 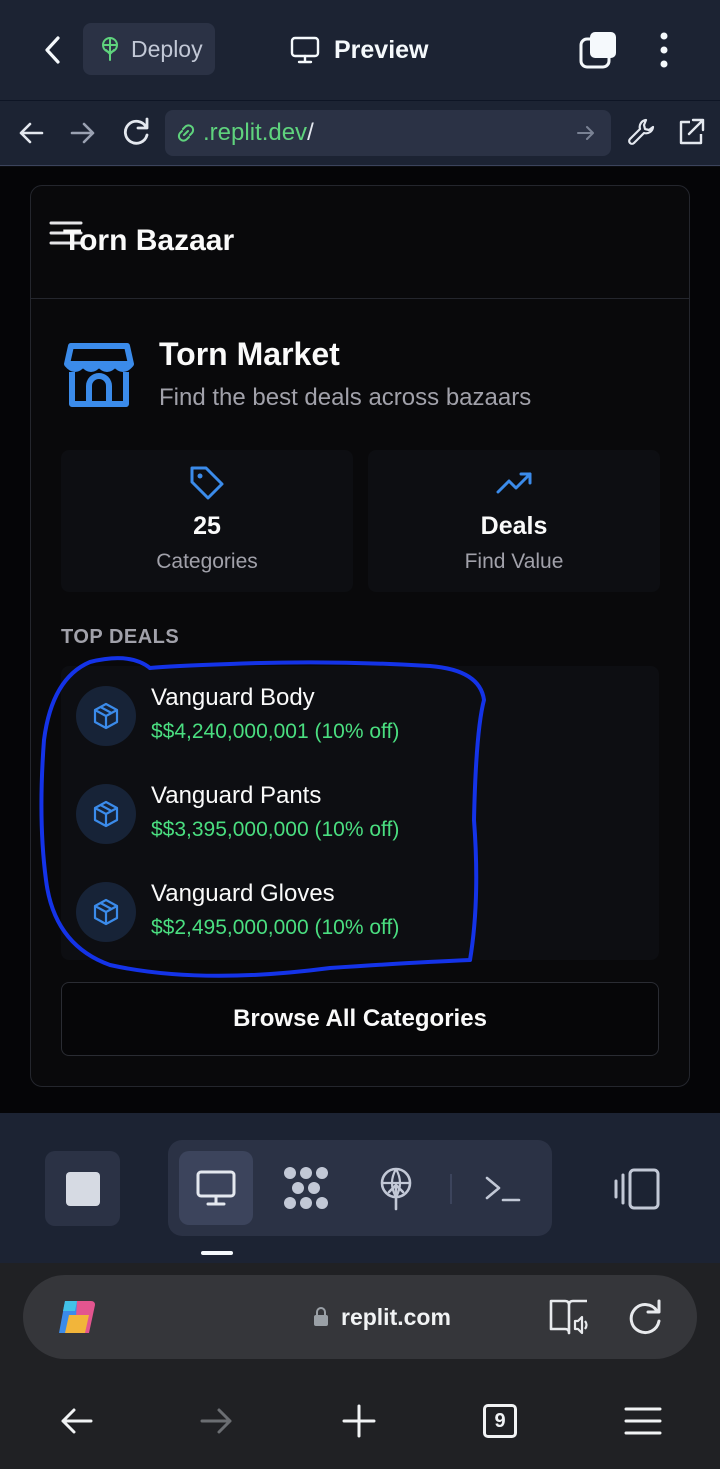 What do you see at coordinates (120, 637) in the screenshot?
I see `top-deals-heading: TOP DEALS` at bounding box center [120, 637].